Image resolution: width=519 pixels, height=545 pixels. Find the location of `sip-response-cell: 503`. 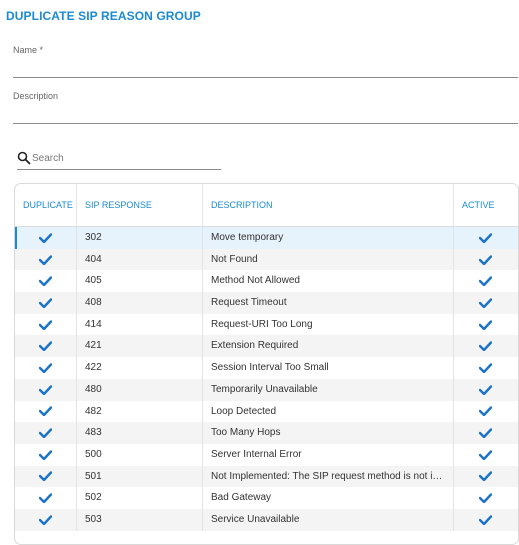

sip-response-cell: 503 is located at coordinates (140, 519).